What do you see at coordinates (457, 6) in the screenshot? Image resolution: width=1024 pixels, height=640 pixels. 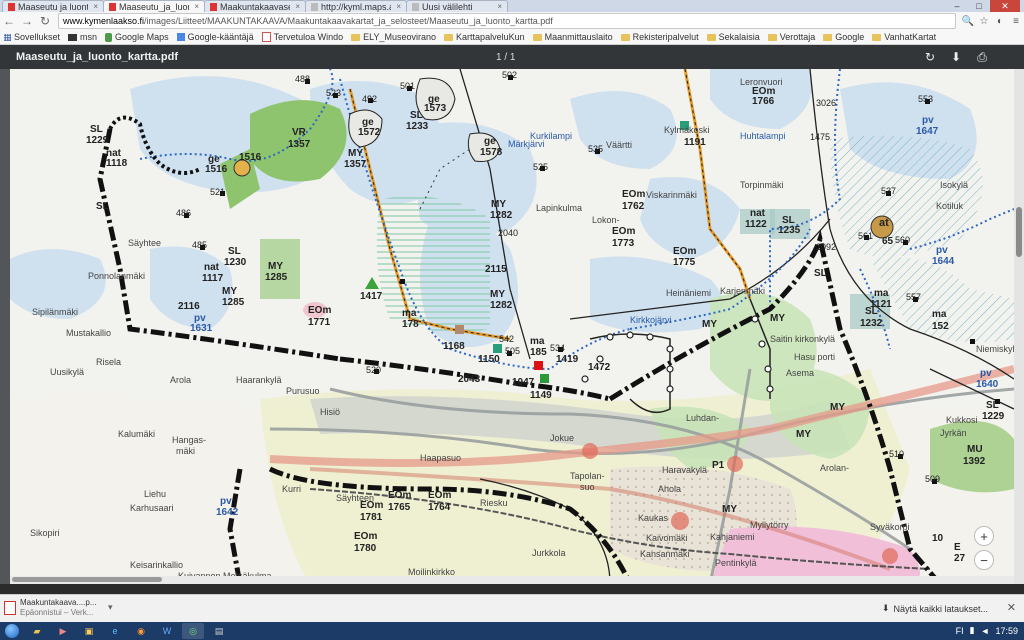 I see `tab-4: Uusi välilehti ×` at bounding box center [457, 6].